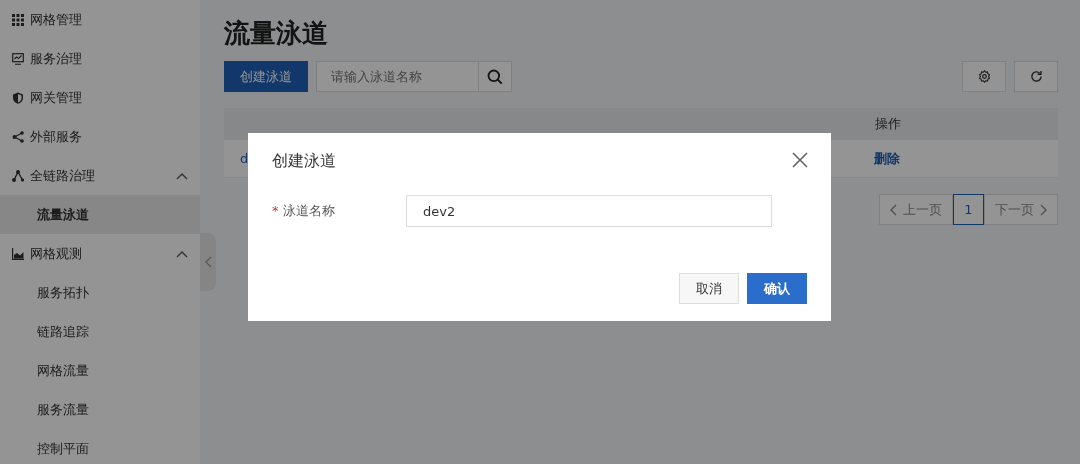  I want to click on sidebar-item: 全链路治理, so click(100, 175).